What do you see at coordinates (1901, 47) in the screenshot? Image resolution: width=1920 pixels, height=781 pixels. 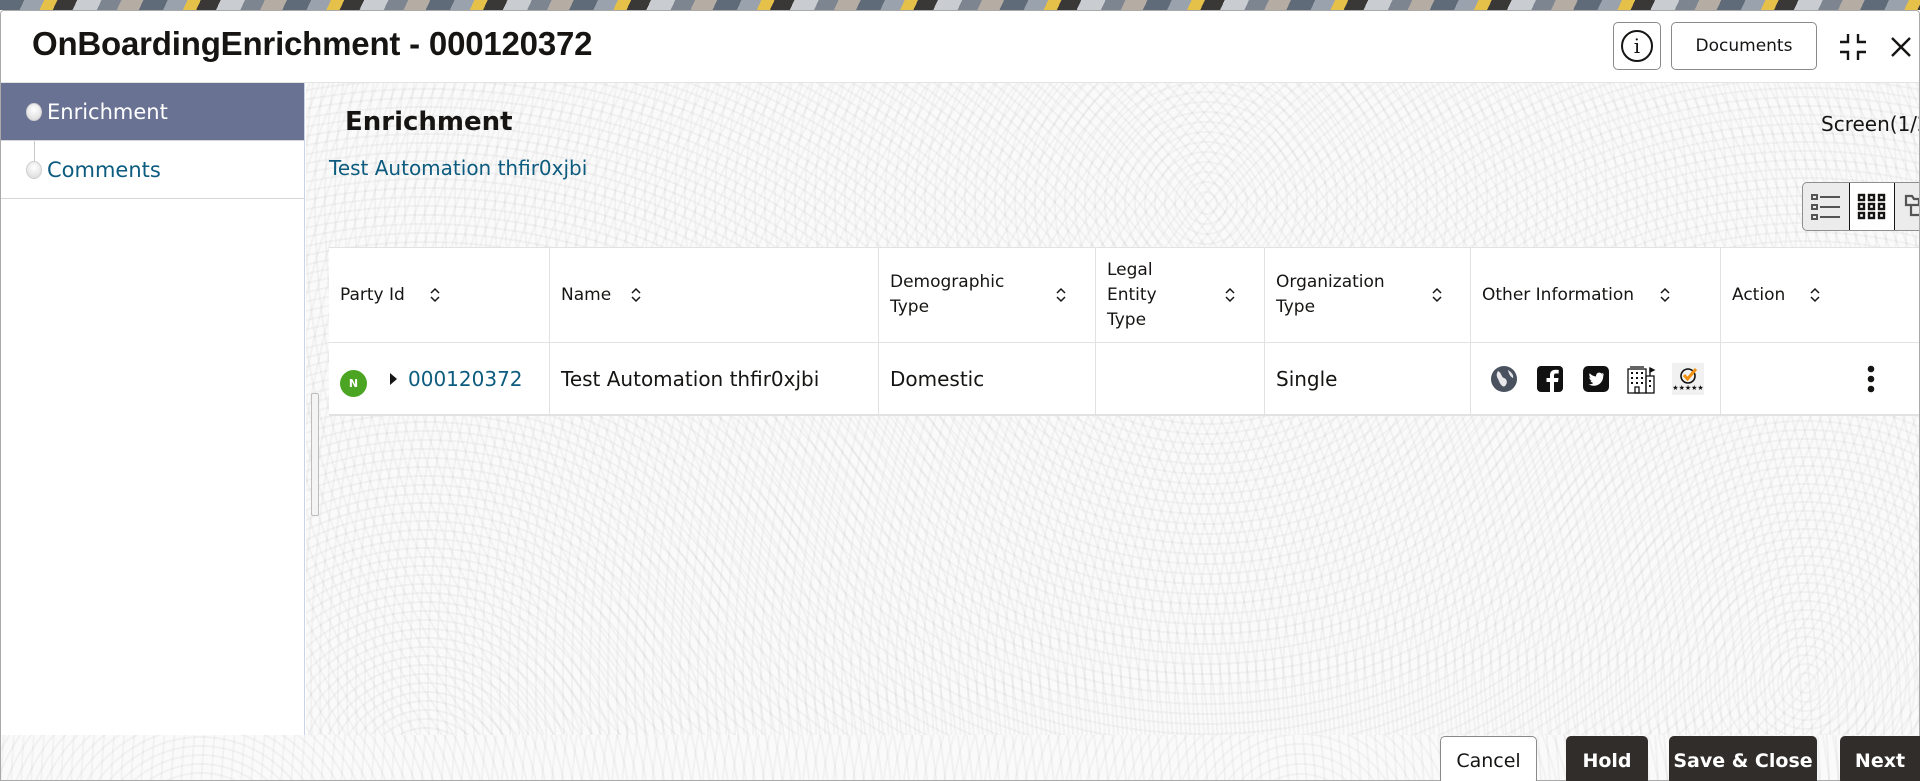 I see `close-icon` at bounding box center [1901, 47].